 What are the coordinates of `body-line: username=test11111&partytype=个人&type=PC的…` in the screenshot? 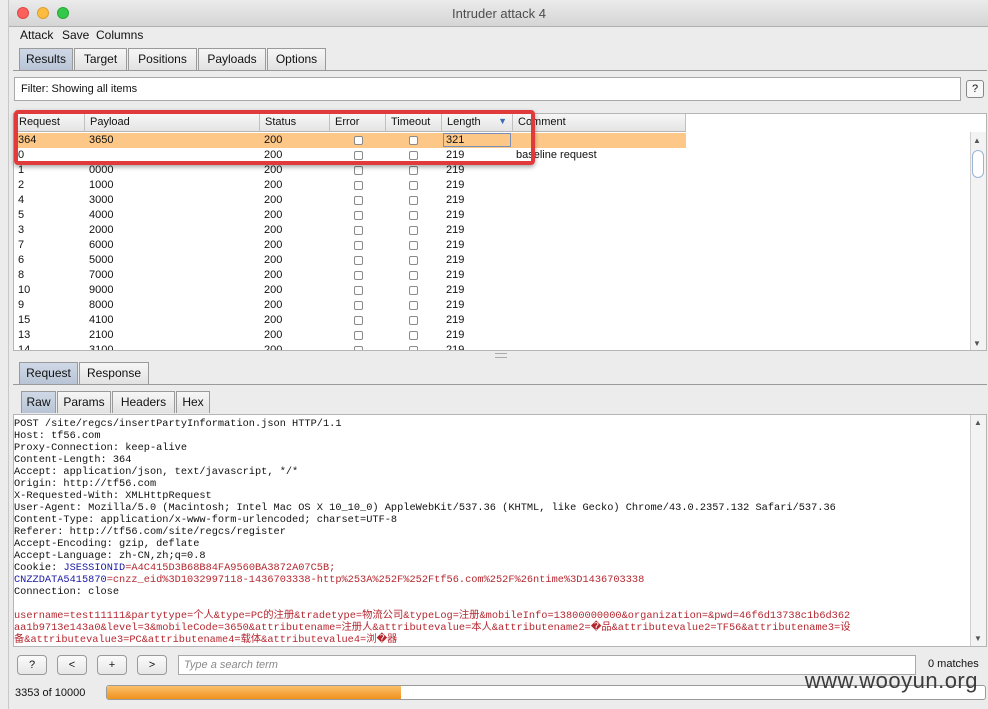 It's located at (432, 616).